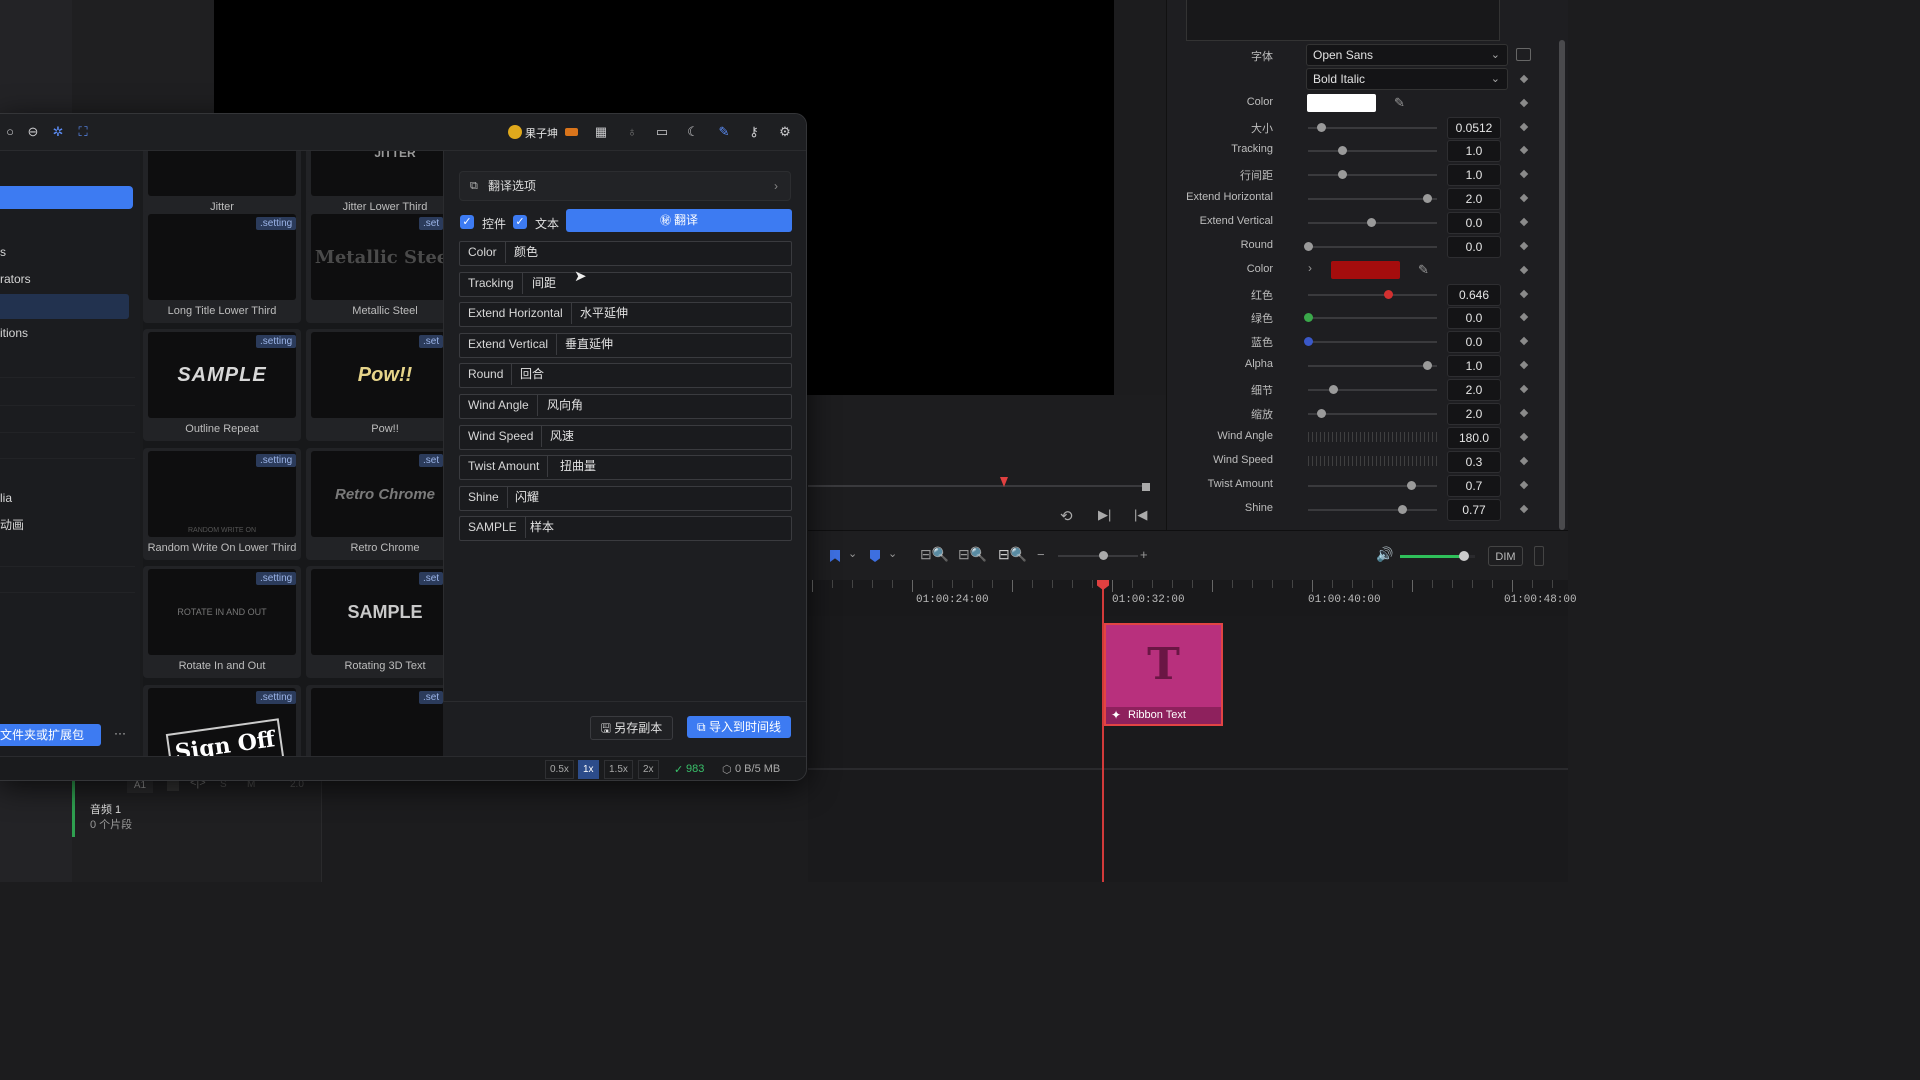 The width and height of the screenshot is (1920, 1080). I want to click on param-value-field: 0.3, so click(1474, 461).